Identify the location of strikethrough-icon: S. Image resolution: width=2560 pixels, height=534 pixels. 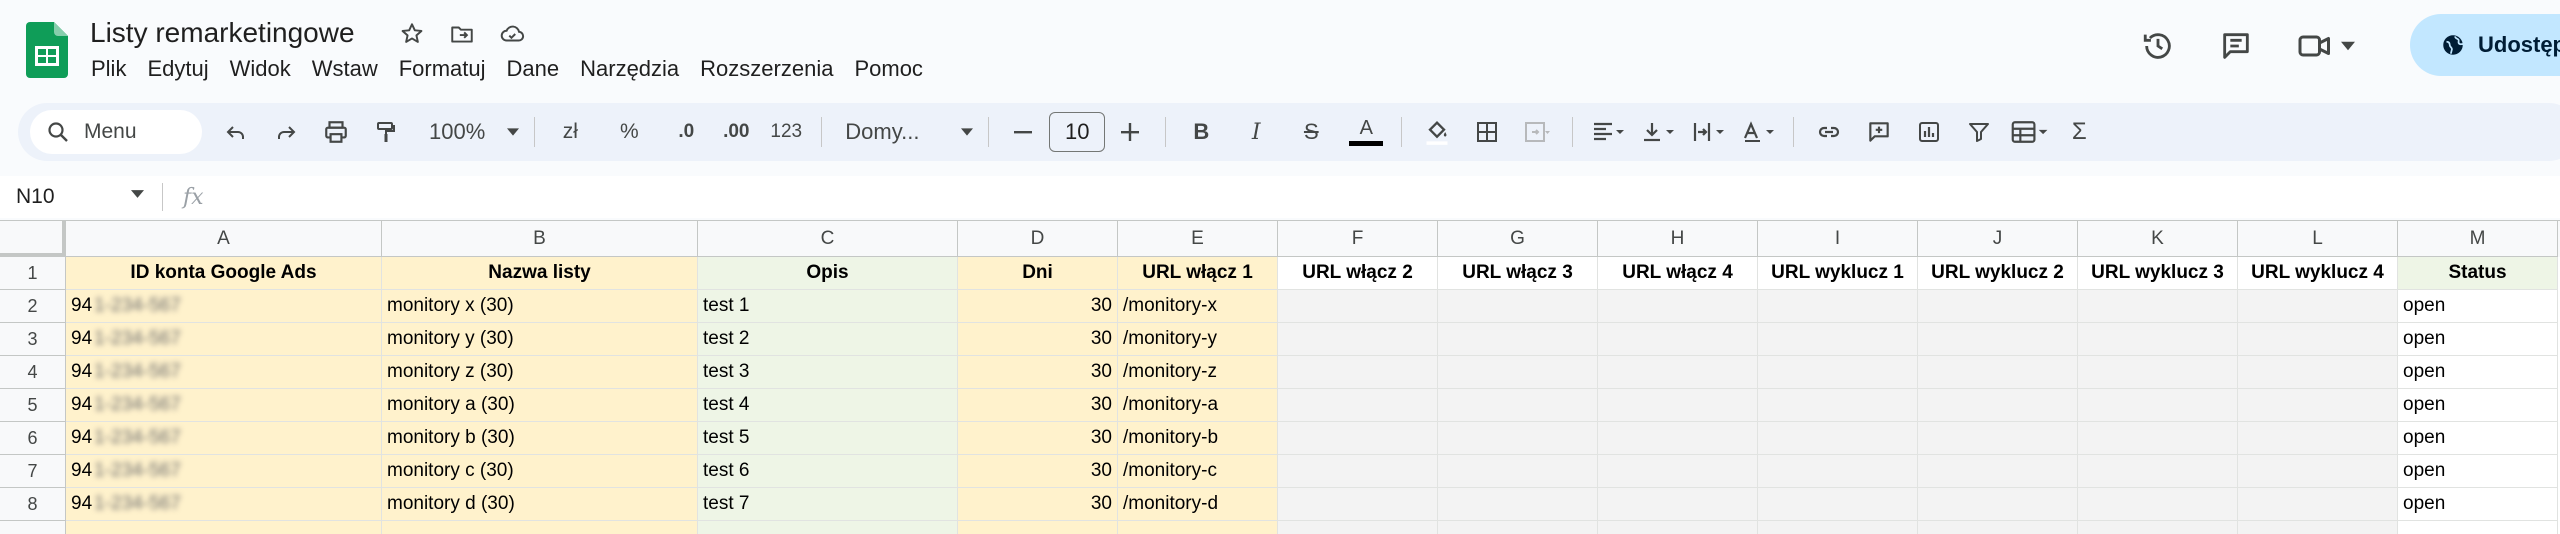
(1311, 132).